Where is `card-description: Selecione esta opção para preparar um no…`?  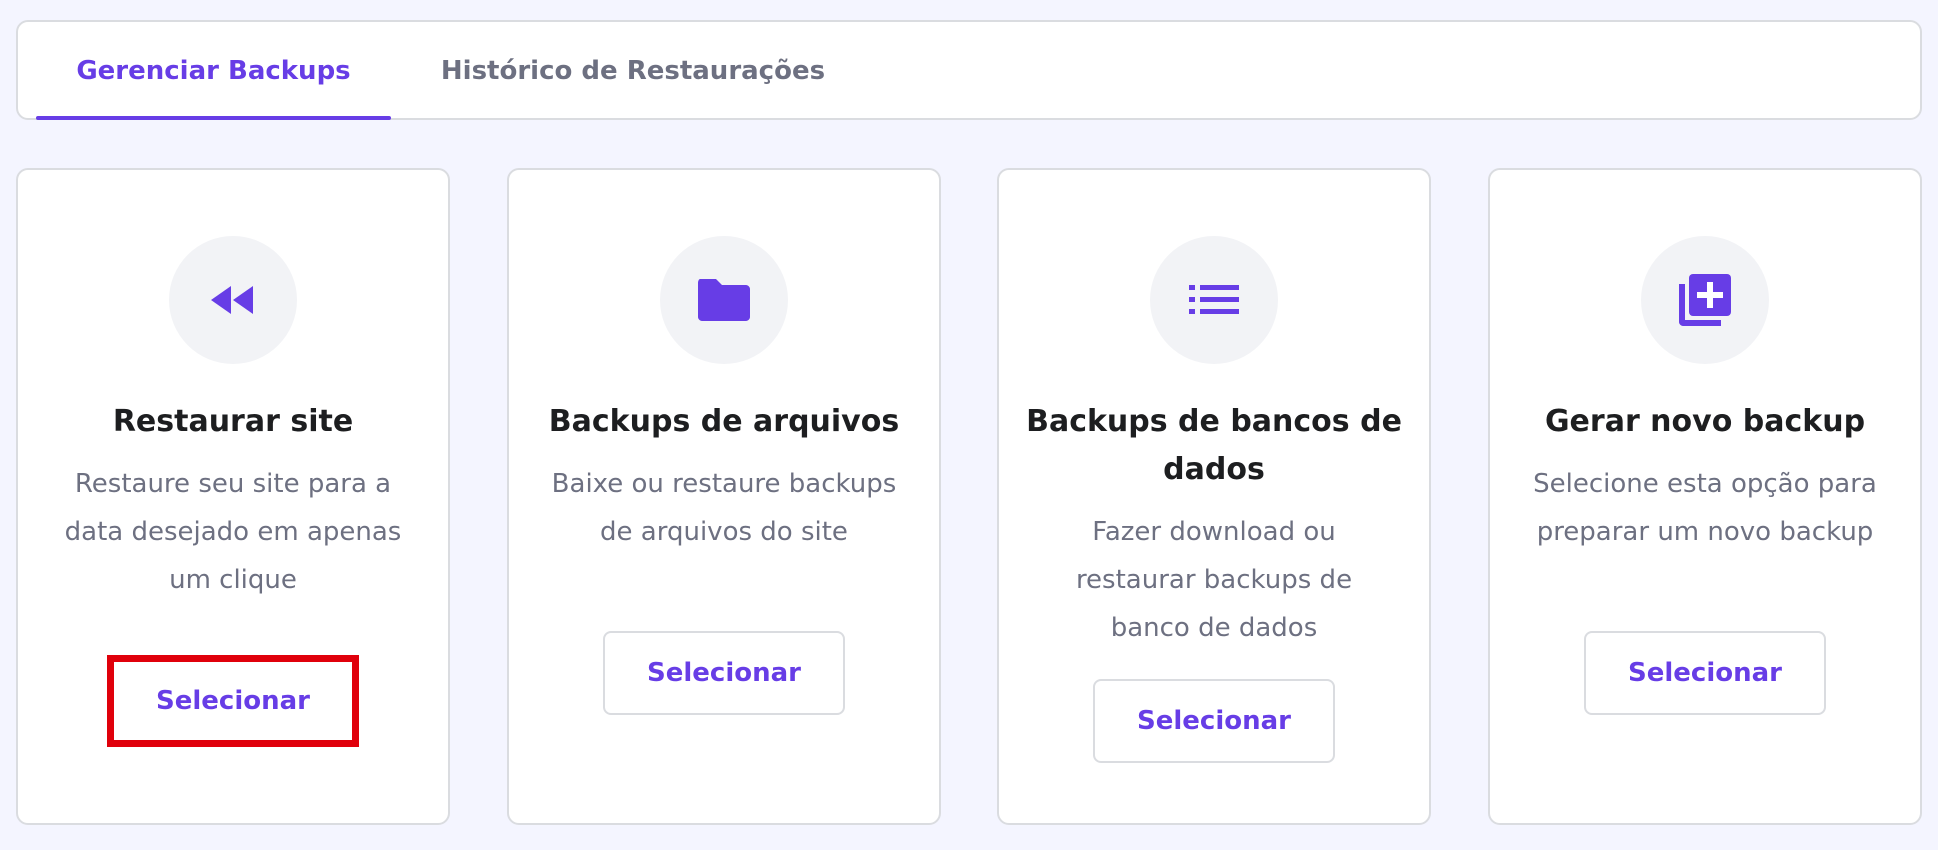
card-description: Selecione esta opção para preparar um no… is located at coordinates (1705, 508).